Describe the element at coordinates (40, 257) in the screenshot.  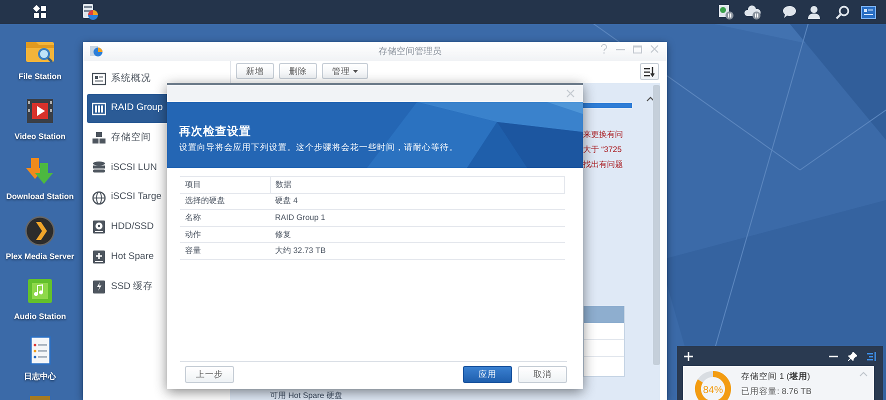
I see `app-label: Plex Media Server` at that location.